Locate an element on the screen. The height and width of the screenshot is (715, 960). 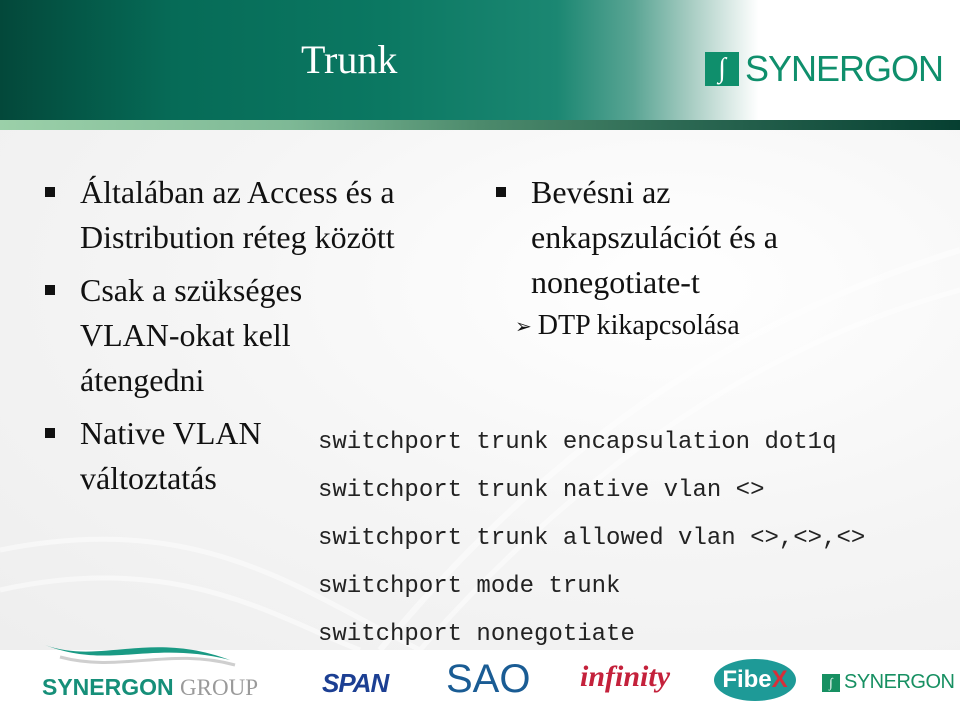
bullet-text-line: Bevésni az is located at coordinates (601, 192).